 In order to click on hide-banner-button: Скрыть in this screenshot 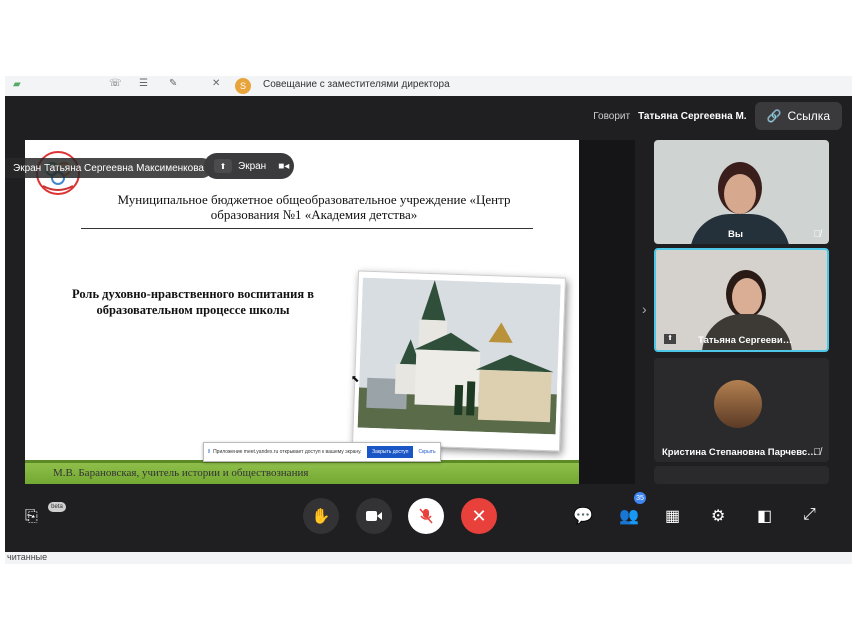, I will do `click(426, 452)`.